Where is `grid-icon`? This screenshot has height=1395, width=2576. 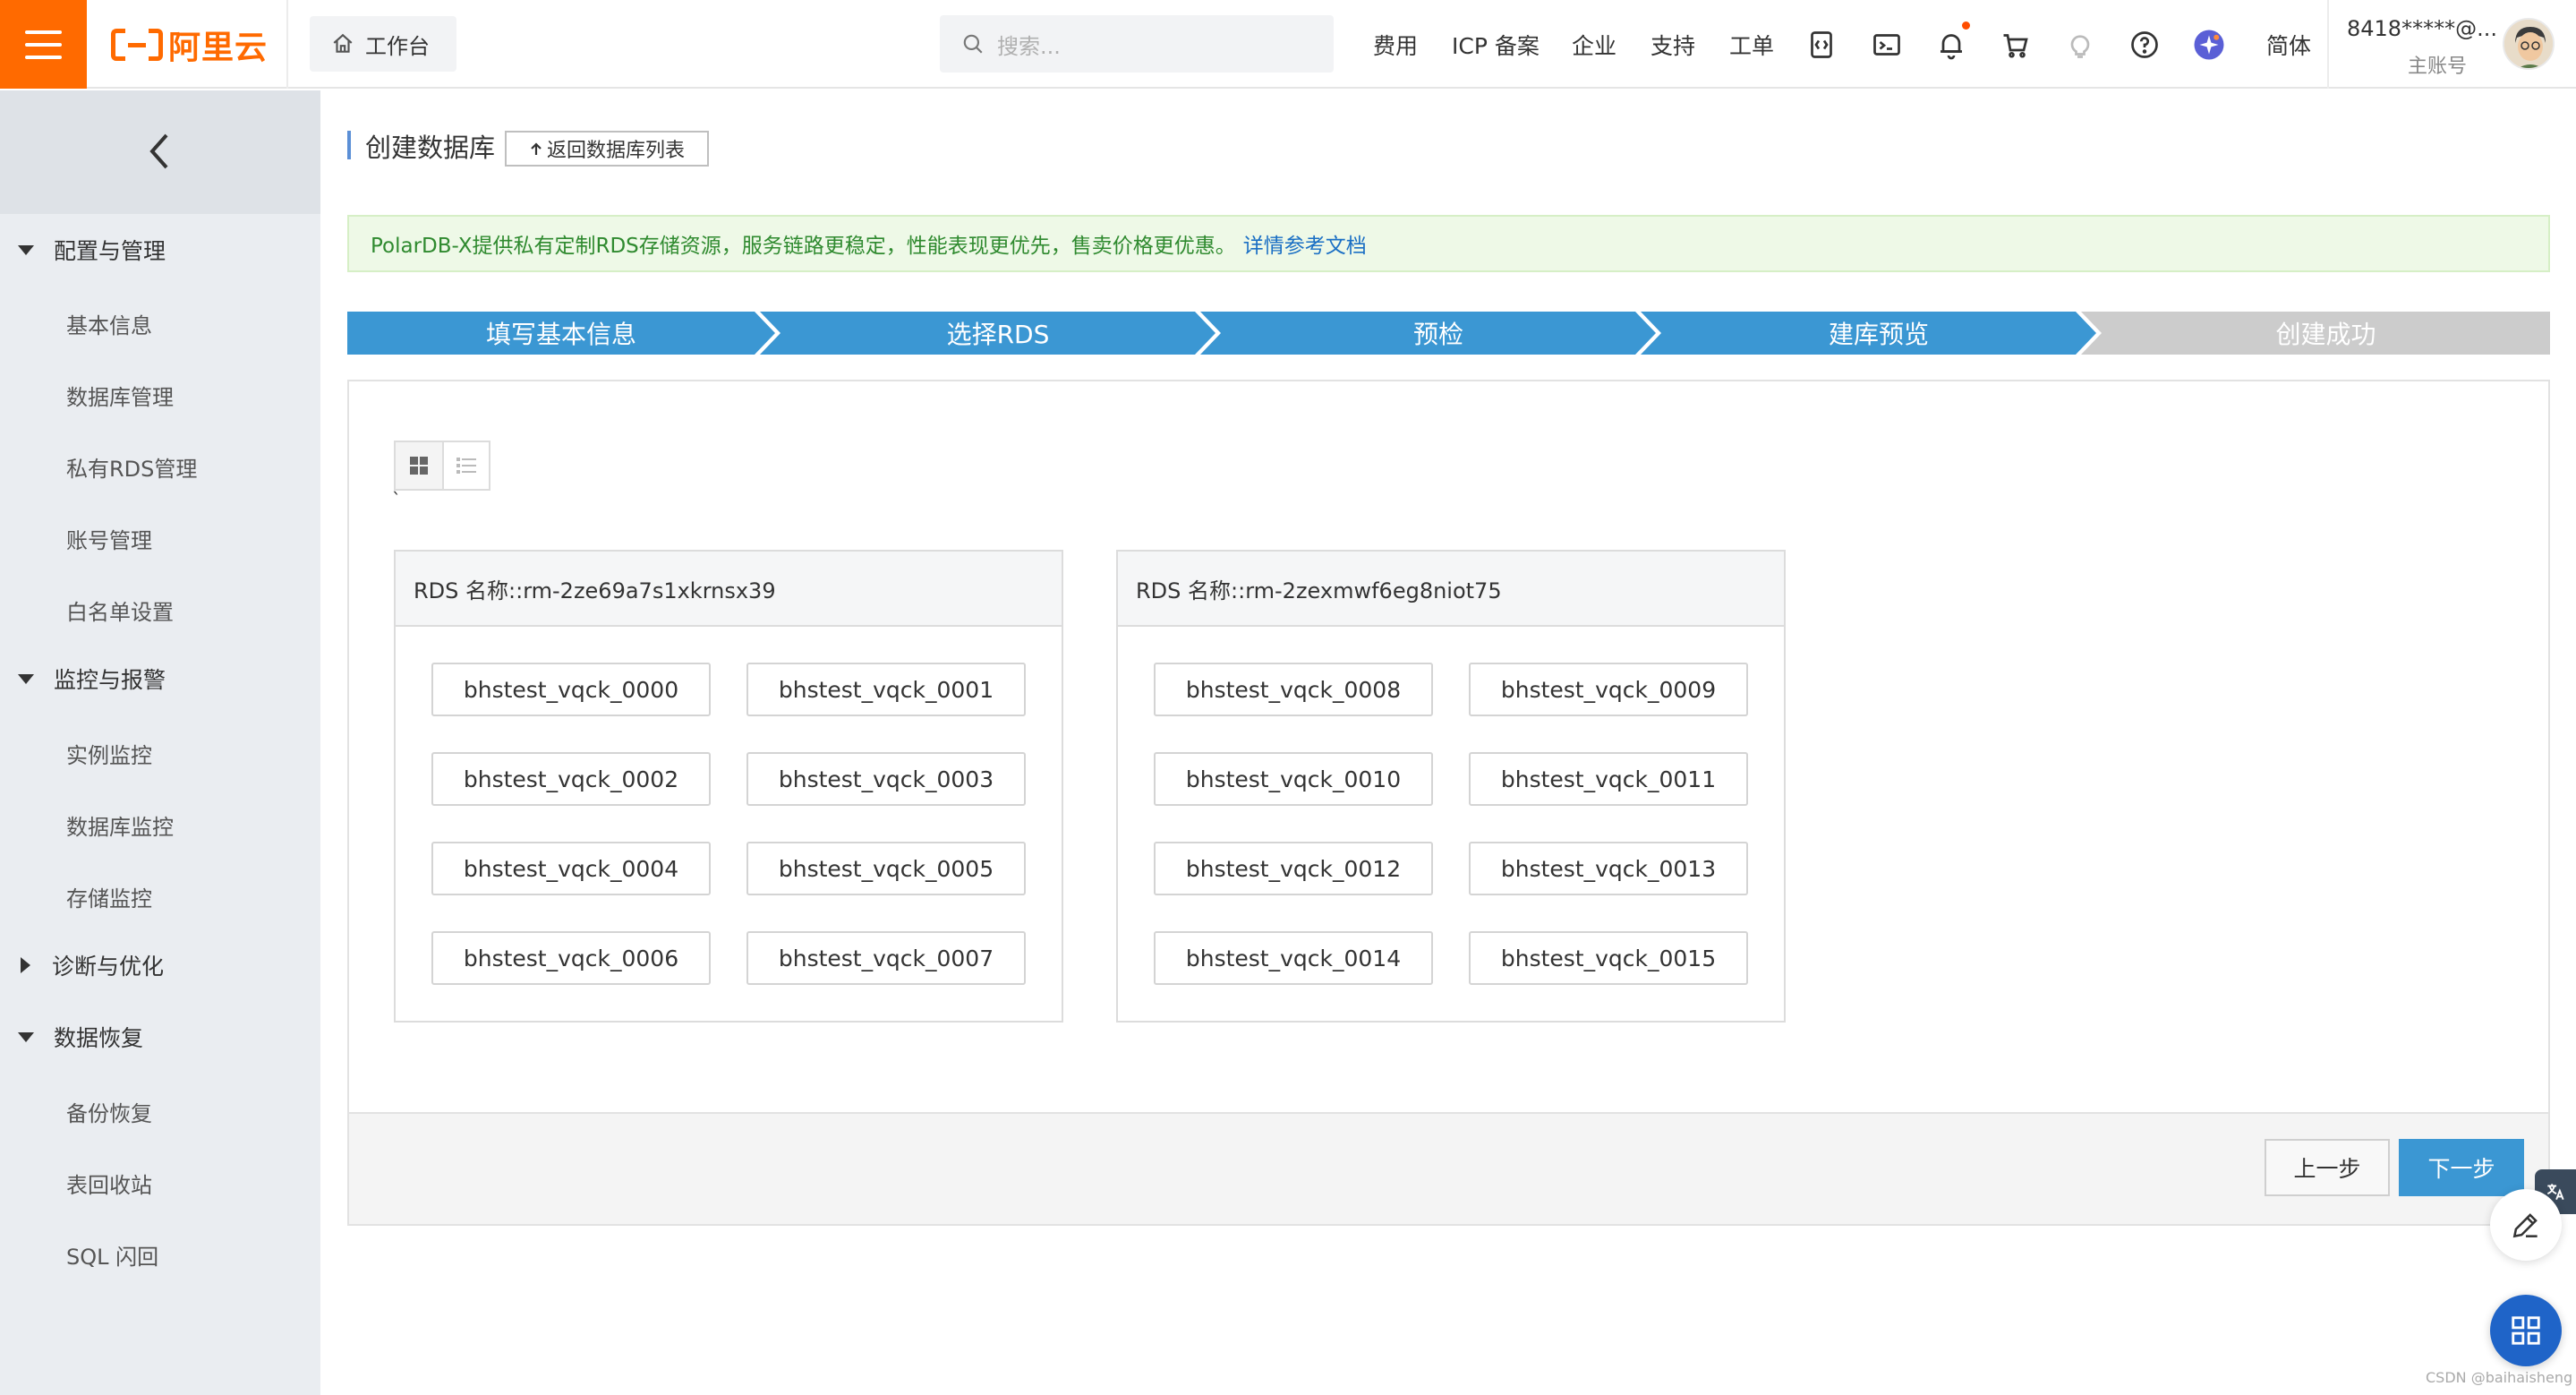
grid-icon is located at coordinates (419, 466).